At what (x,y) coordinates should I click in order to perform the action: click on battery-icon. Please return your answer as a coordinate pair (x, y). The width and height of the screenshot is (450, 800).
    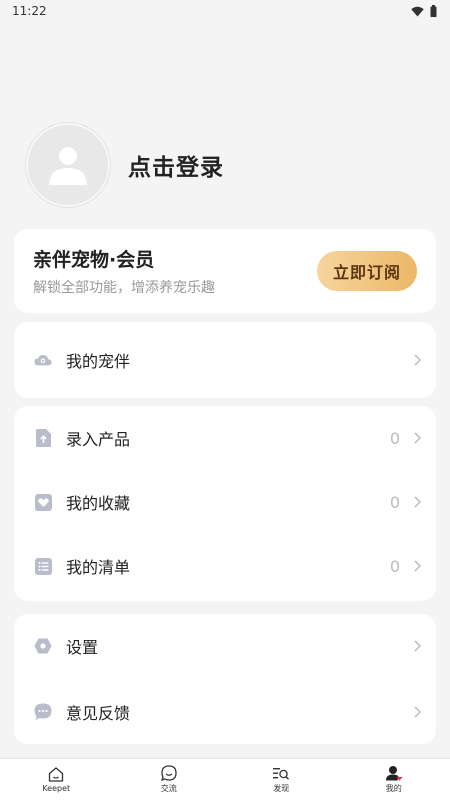
    Looking at the image, I should click on (433, 11).